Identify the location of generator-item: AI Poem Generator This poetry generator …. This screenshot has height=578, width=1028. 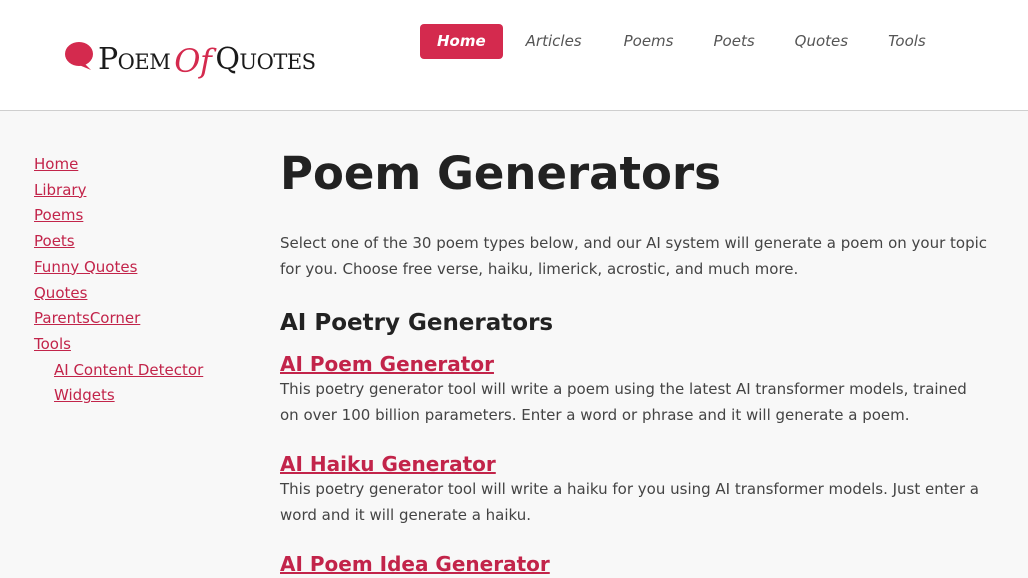
(635, 390).